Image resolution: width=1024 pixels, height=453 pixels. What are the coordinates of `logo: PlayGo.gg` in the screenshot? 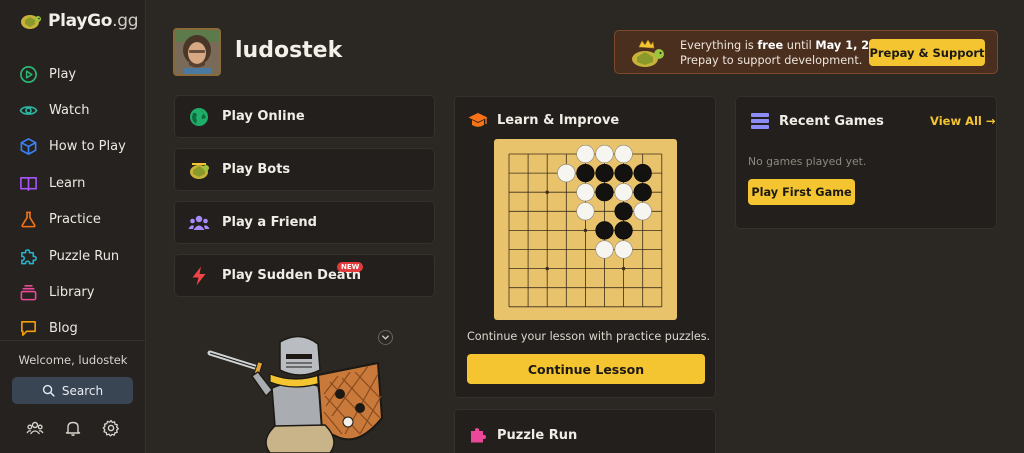 It's located at (79, 21).